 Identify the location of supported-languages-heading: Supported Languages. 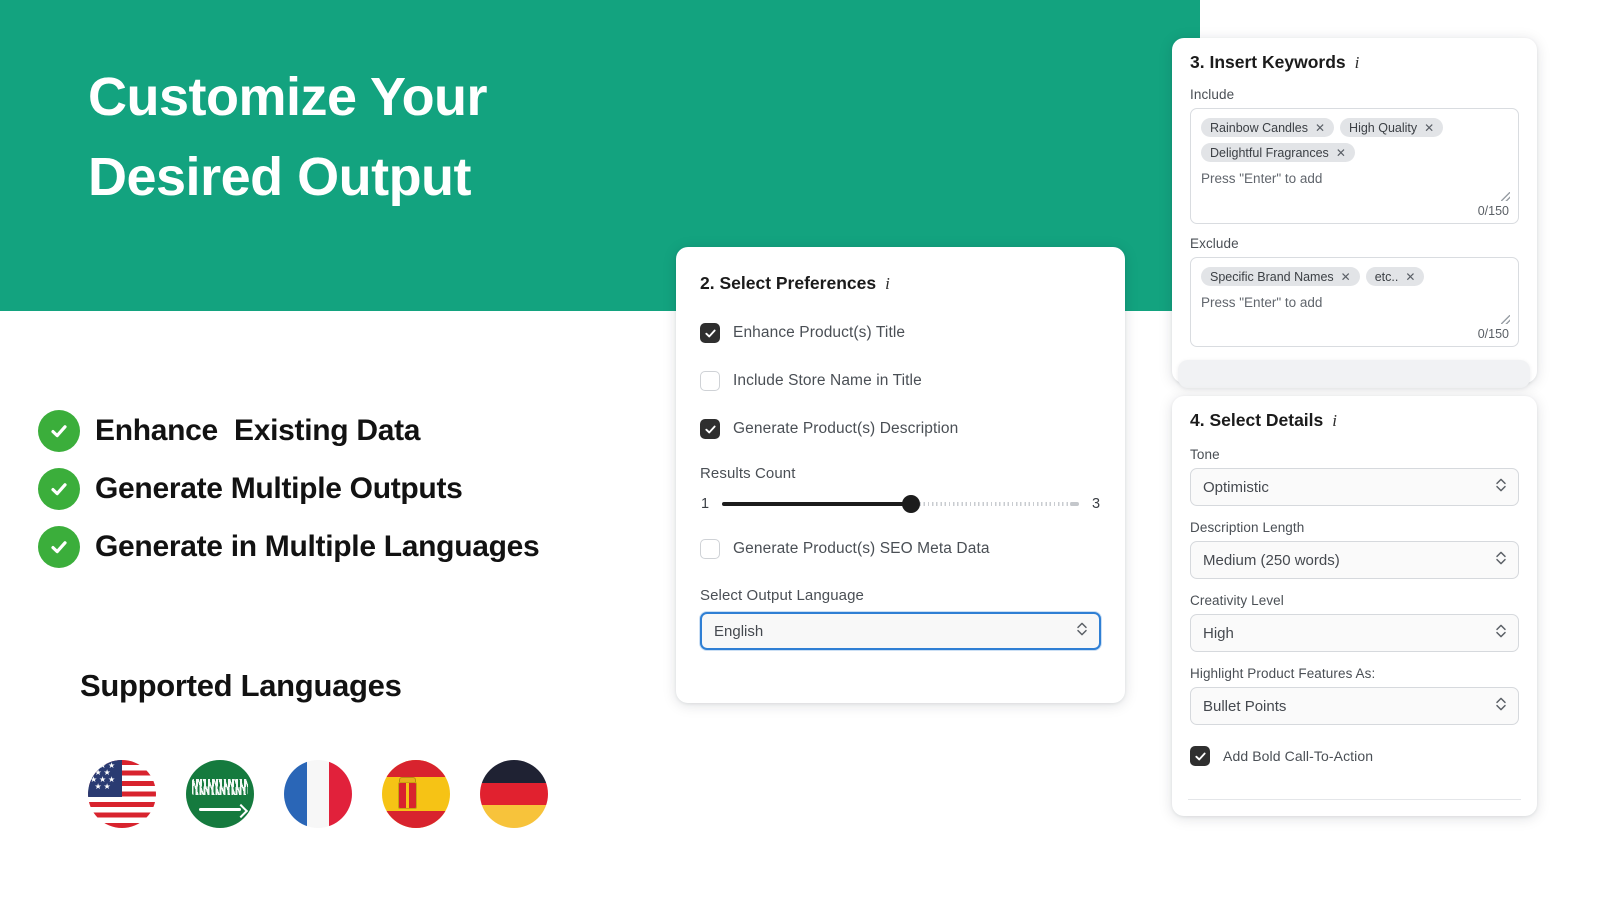
(241, 685).